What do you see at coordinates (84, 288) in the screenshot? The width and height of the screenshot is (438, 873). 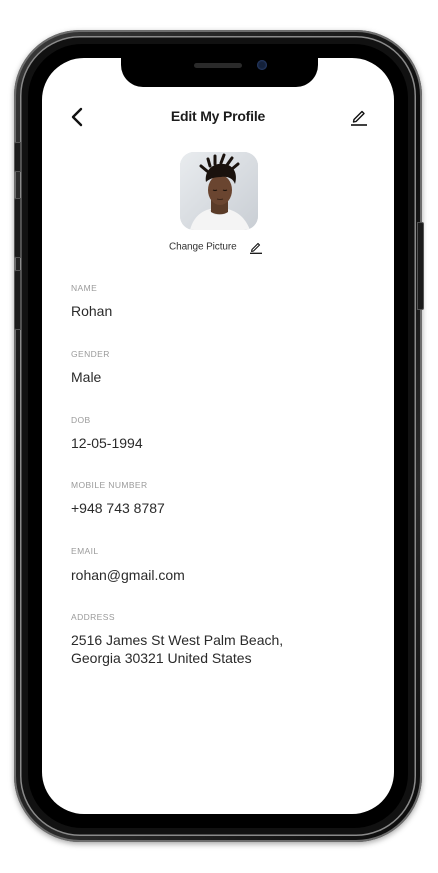 I see `name-label: NAME` at bounding box center [84, 288].